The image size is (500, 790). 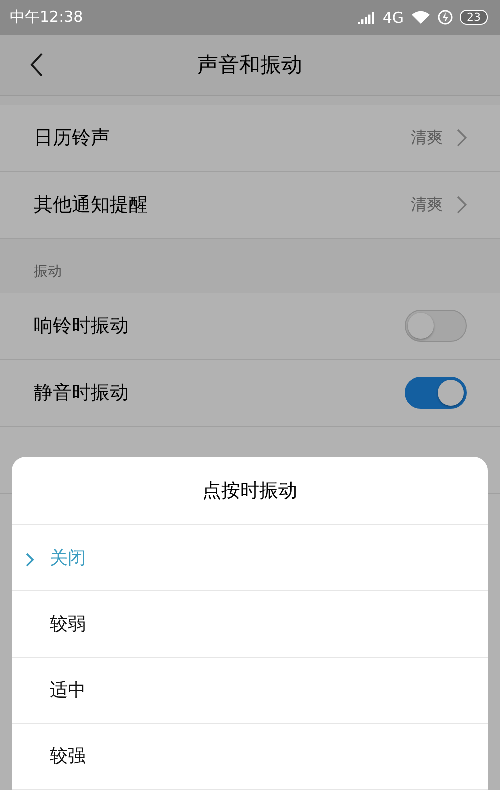 I want to click on battery-level: 23, so click(x=474, y=17).